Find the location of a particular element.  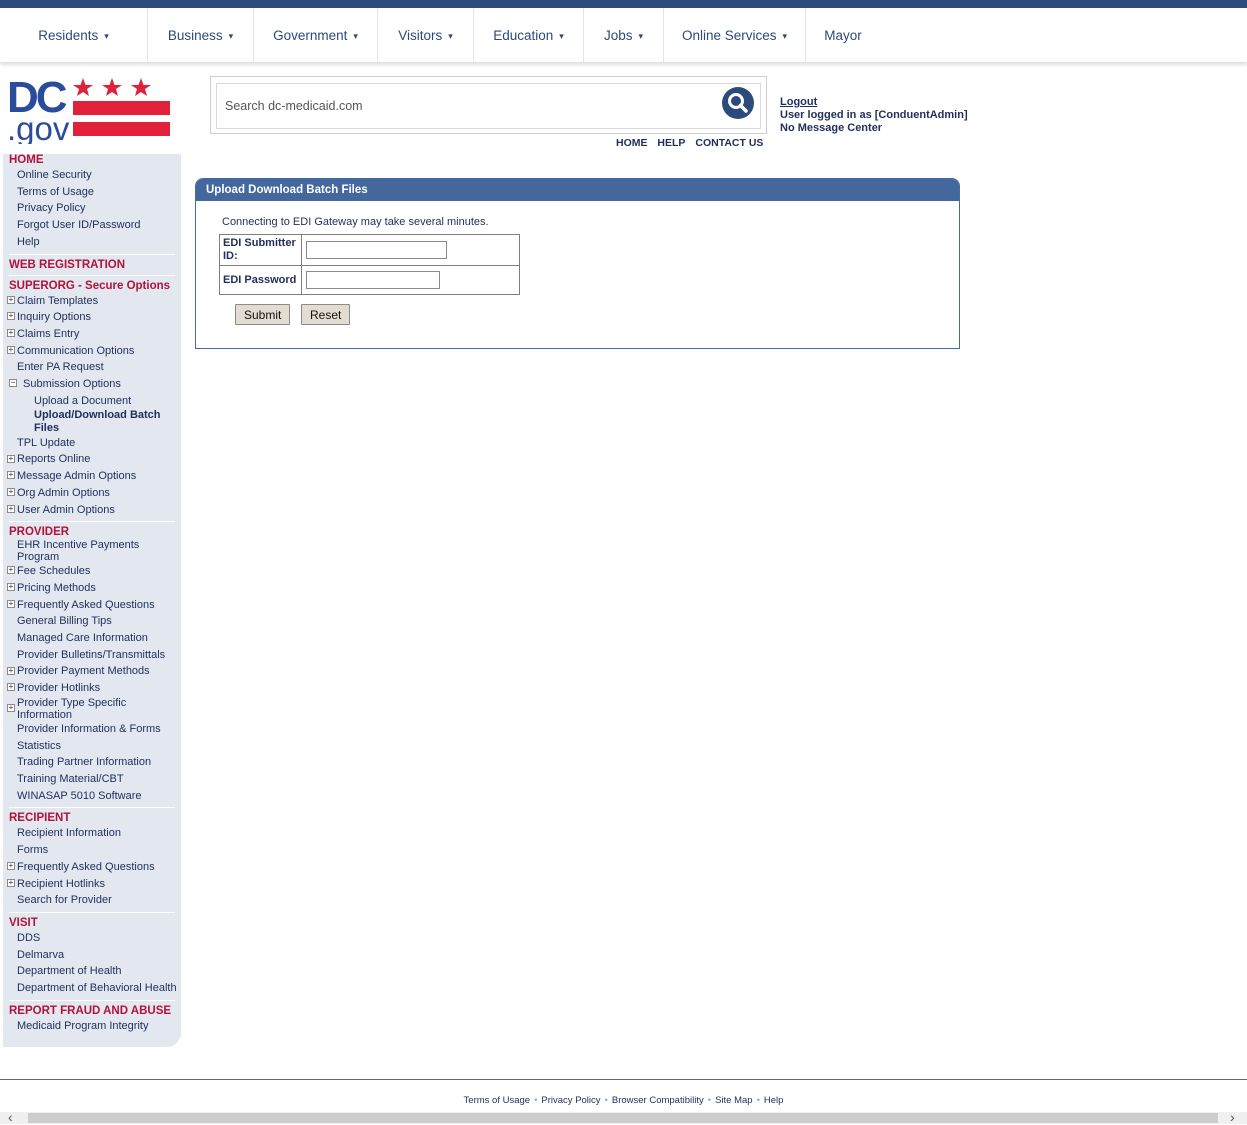

search-icon is located at coordinates (738, 103).